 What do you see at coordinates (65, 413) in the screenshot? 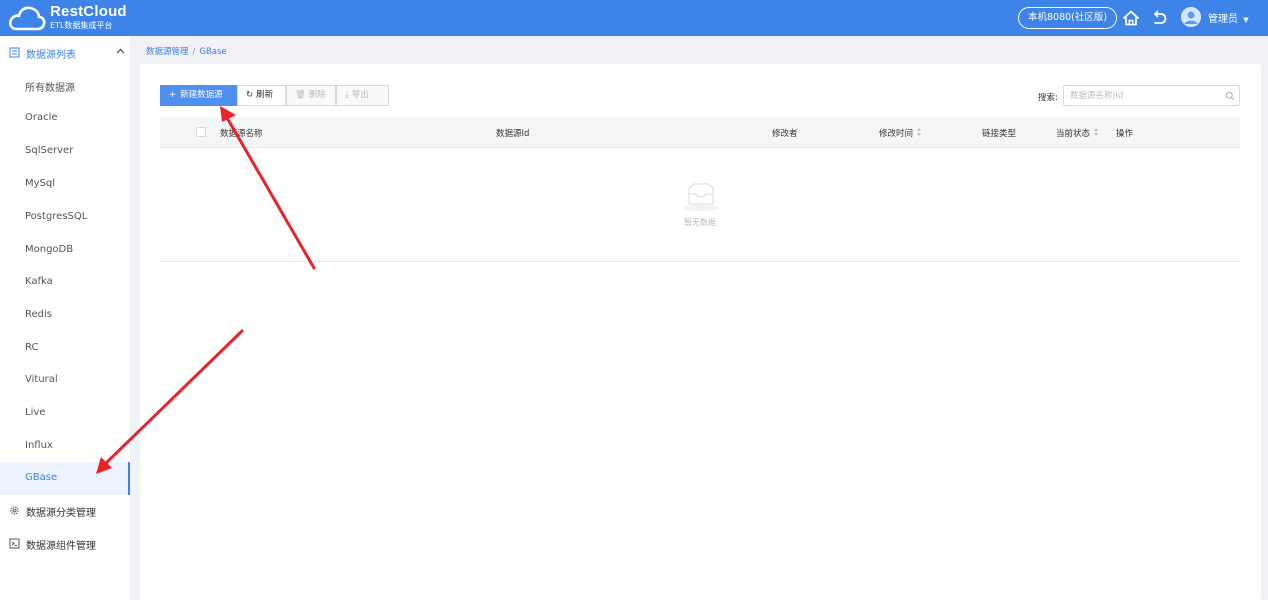
I see `sidebar-item-live: Live` at bounding box center [65, 413].